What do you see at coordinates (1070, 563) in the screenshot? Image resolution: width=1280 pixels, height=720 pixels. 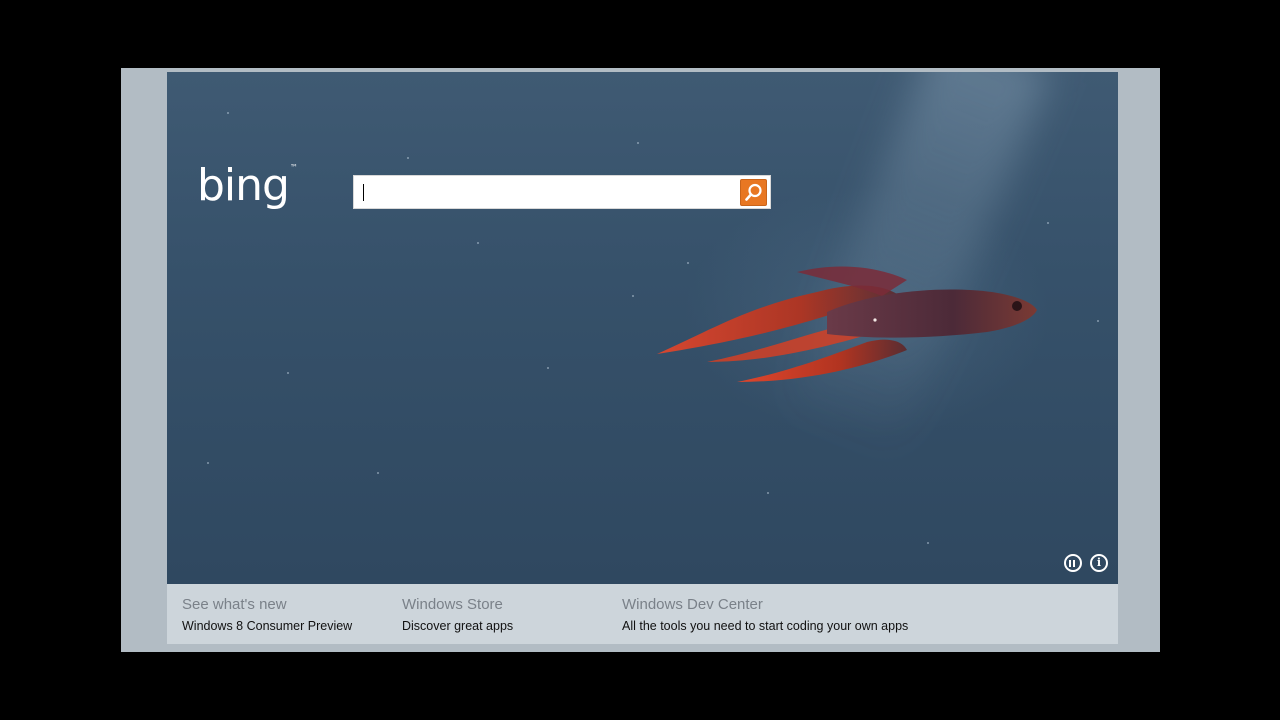 I see `pause-icon` at bounding box center [1070, 563].